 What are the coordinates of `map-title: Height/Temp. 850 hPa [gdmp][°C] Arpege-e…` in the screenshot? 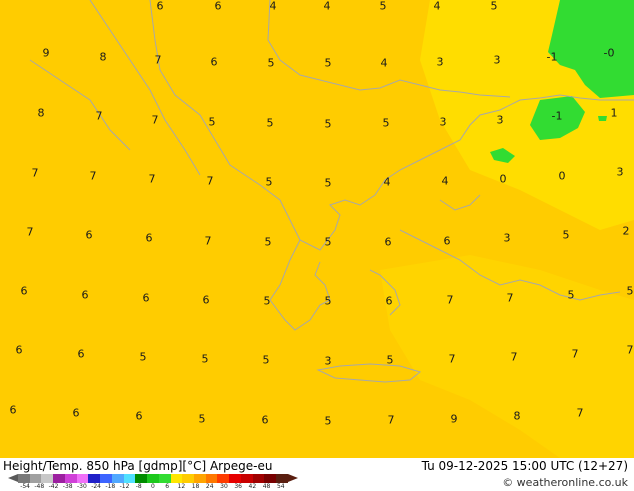 It's located at (138, 466).